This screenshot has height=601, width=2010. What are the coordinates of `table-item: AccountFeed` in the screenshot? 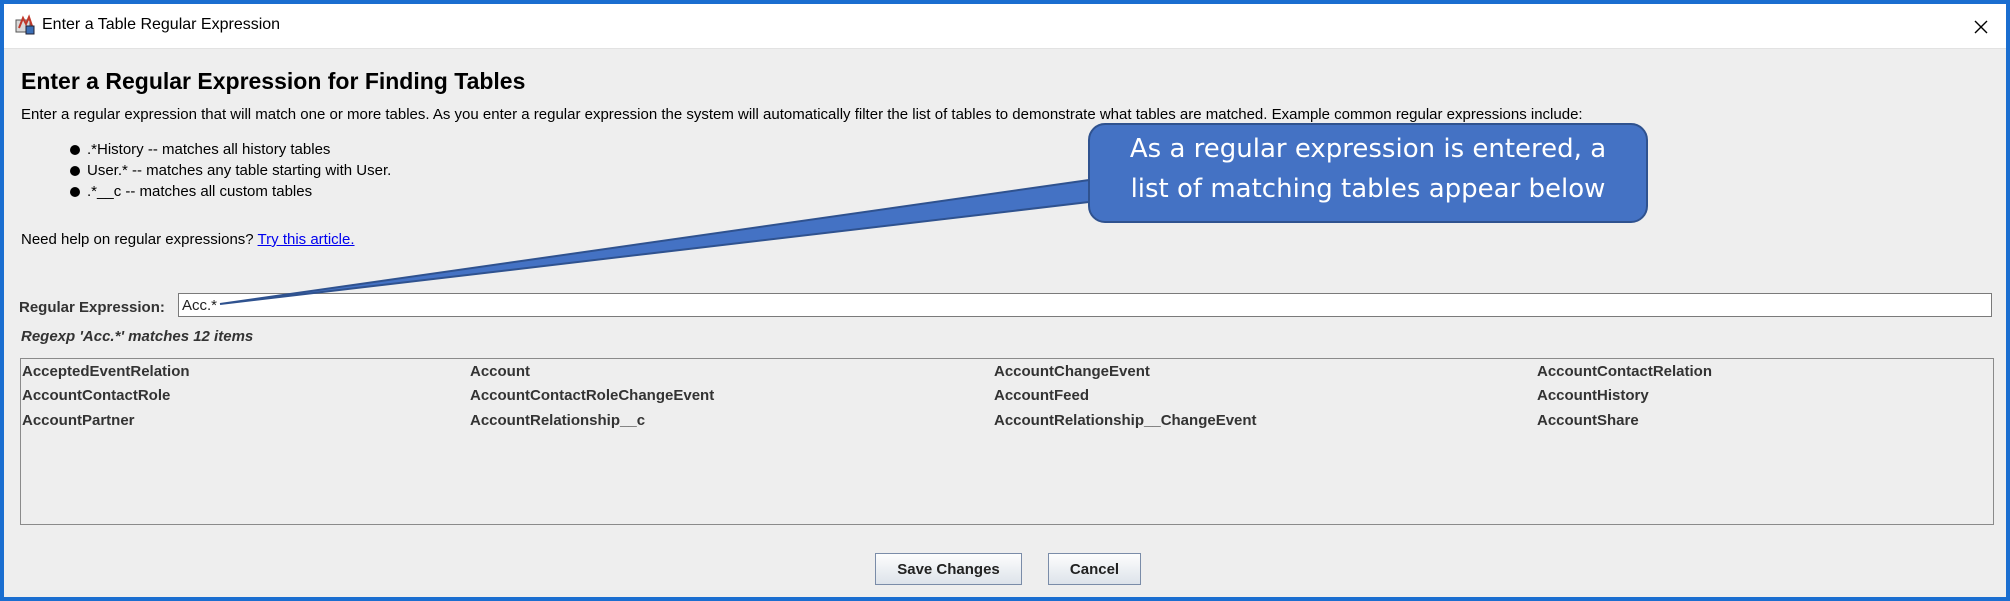 It's located at (1041, 395).